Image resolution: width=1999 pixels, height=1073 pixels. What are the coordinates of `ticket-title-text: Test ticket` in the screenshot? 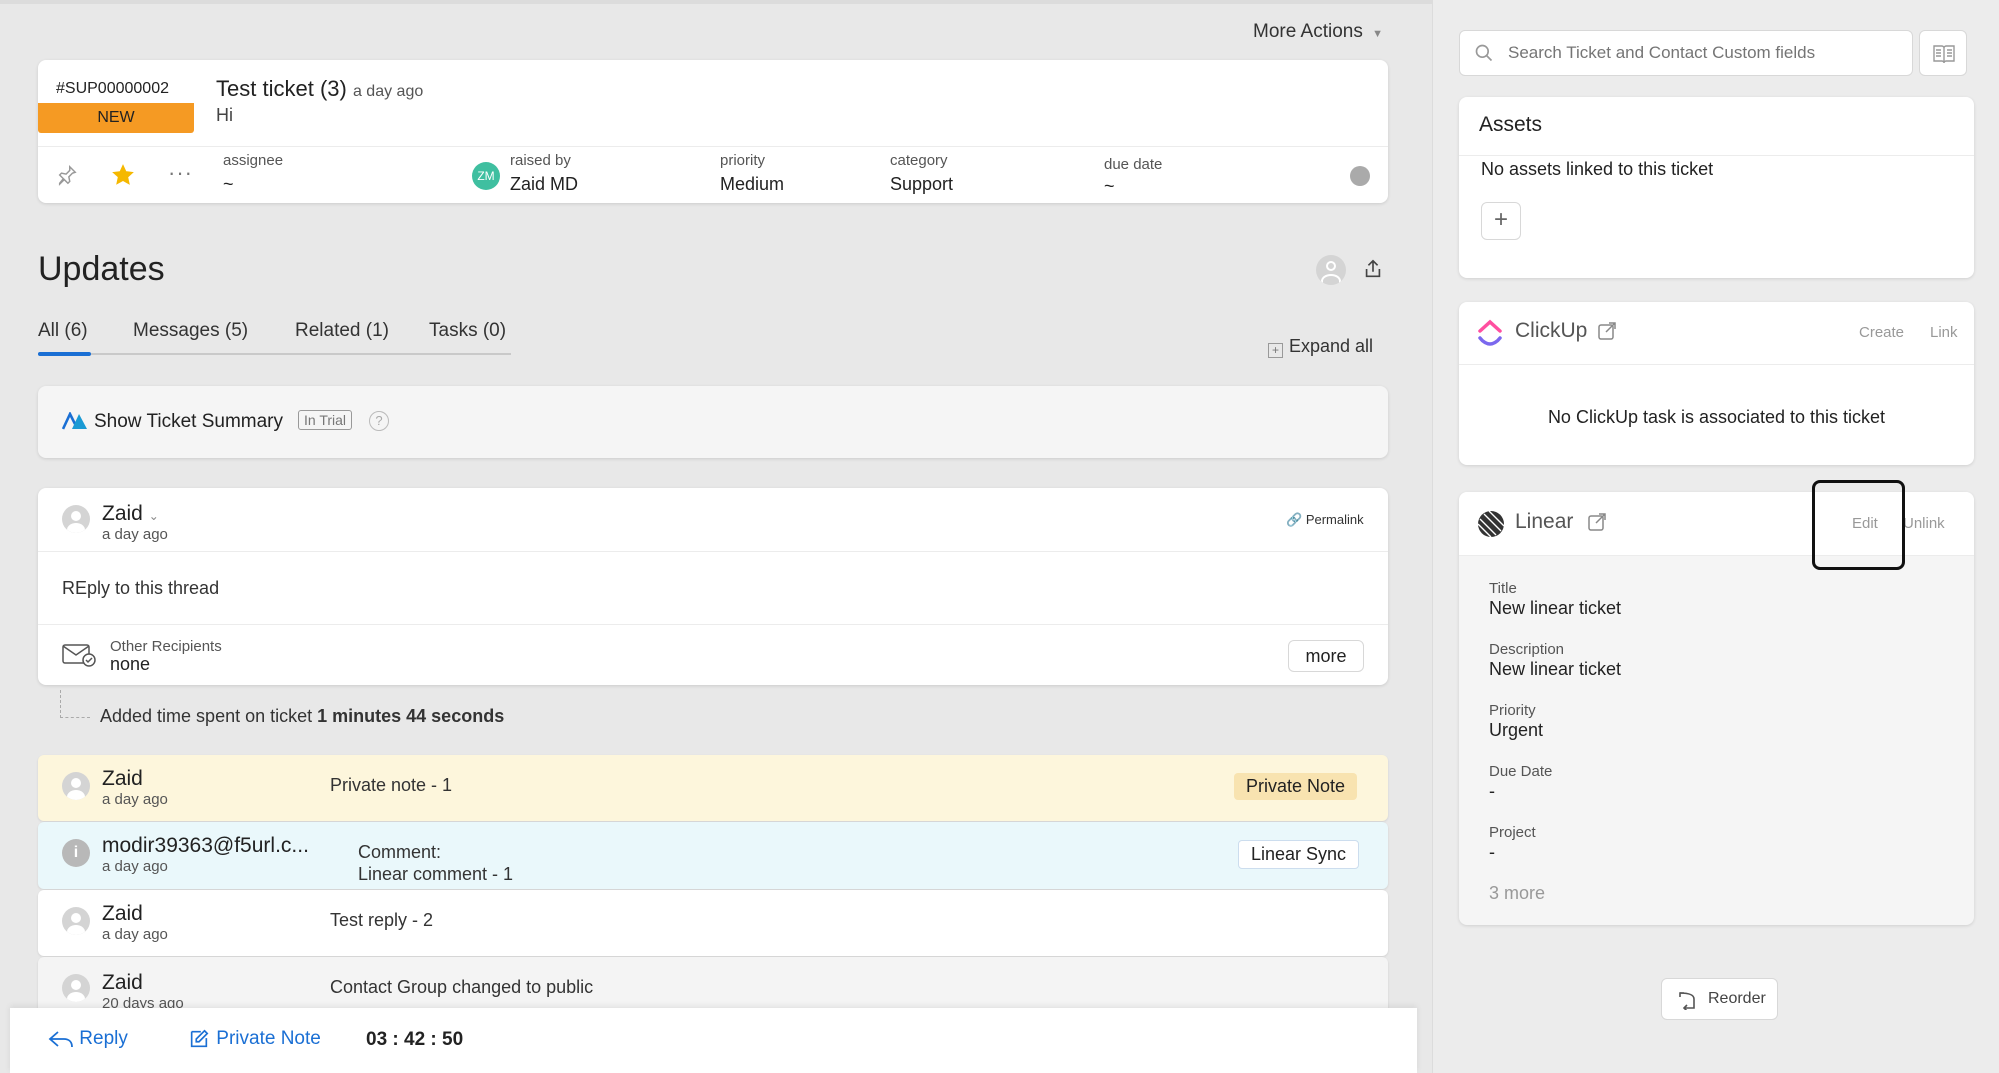 It's located at (265, 88).